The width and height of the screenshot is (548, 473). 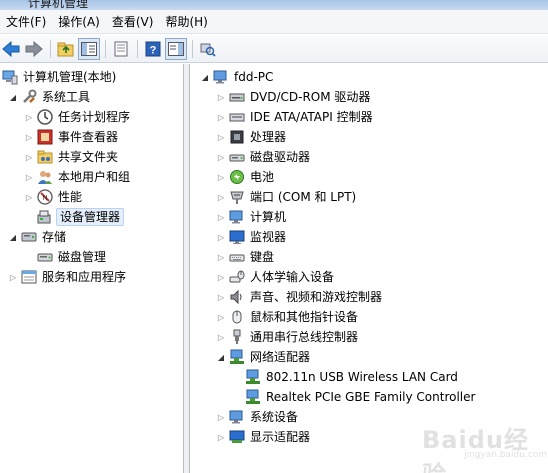 I want to click on tree-item-keyboards: ▷ 键盘, so click(x=246, y=257).